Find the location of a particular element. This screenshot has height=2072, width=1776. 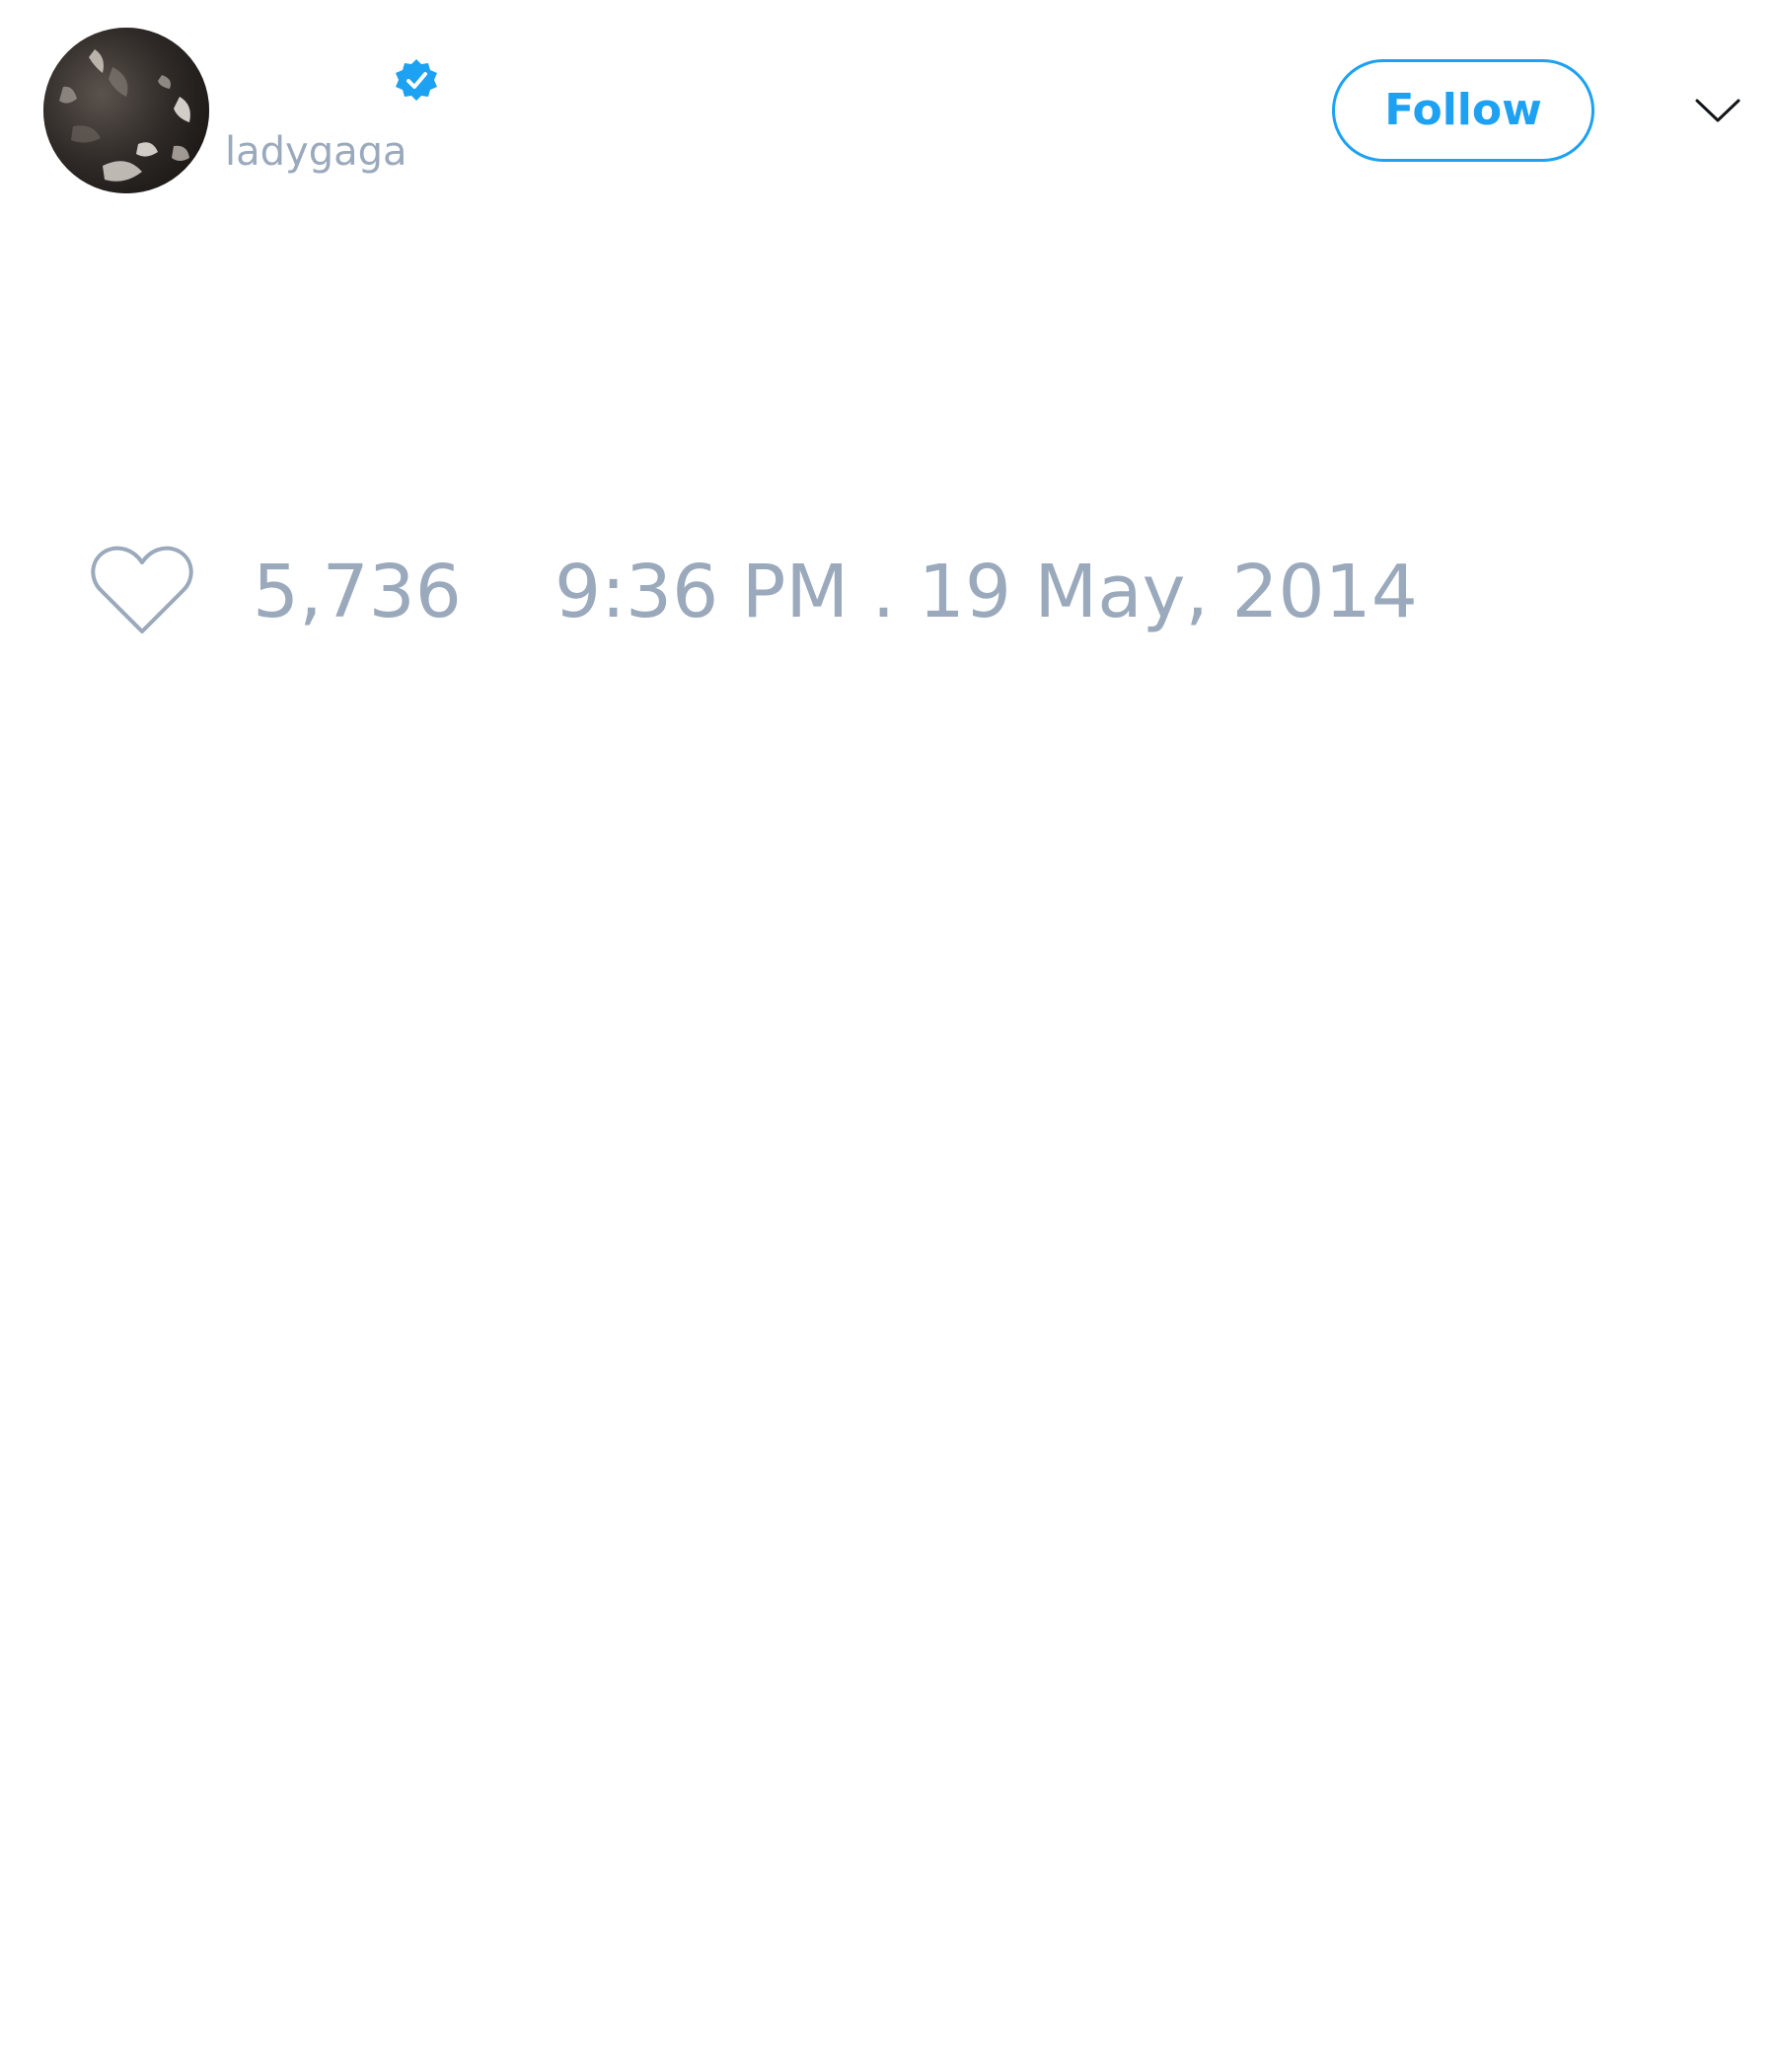

tweet-header: ladygaga Follow is located at coordinates (888, 109).